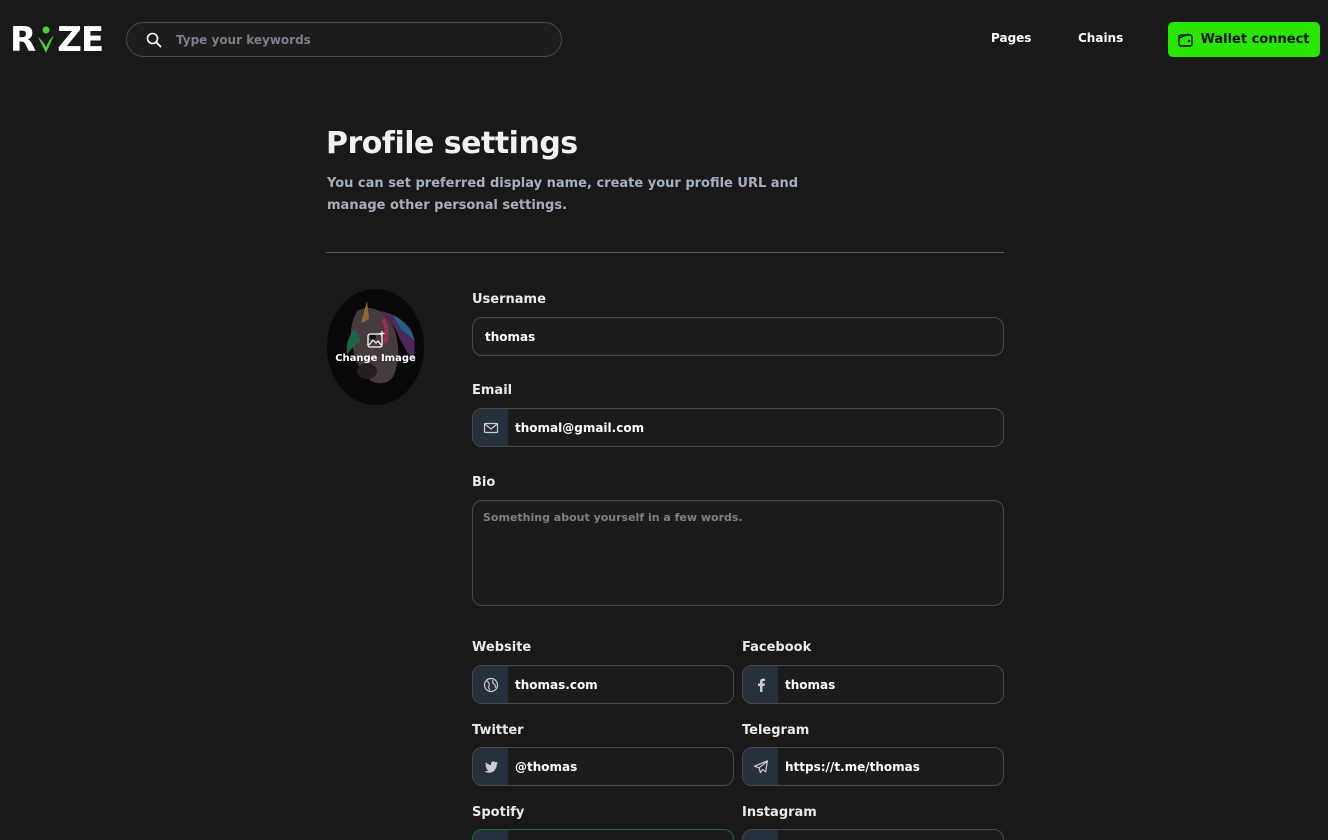 This screenshot has height=840, width=1328. Describe the element at coordinates (1100, 38) in the screenshot. I see `nav-chains: Chains` at that location.